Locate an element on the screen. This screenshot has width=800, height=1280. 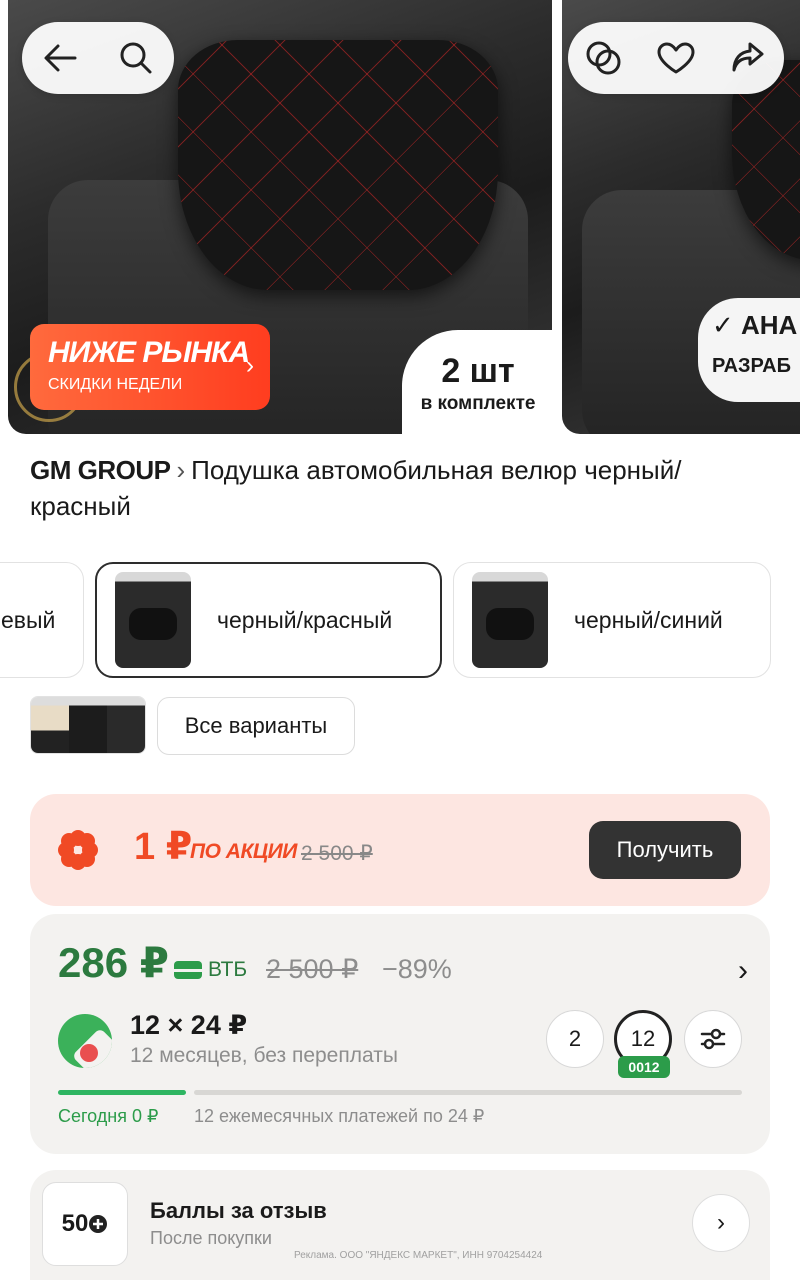
variant-label: черный/красный is located at coordinates (305, 619).